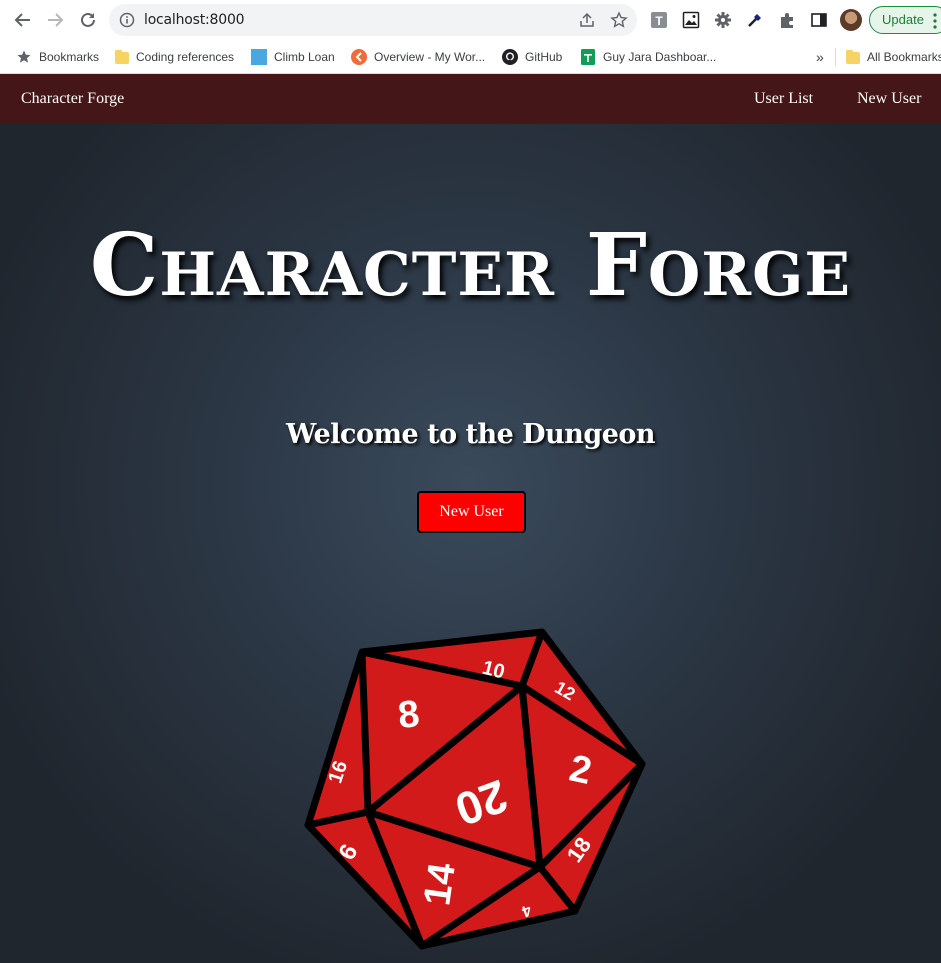 The width and height of the screenshot is (941, 963). What do you see at coordinates (619, 20) in the screenshot?
I see `star-bookmark-icon` at bounding box center [619, 20].